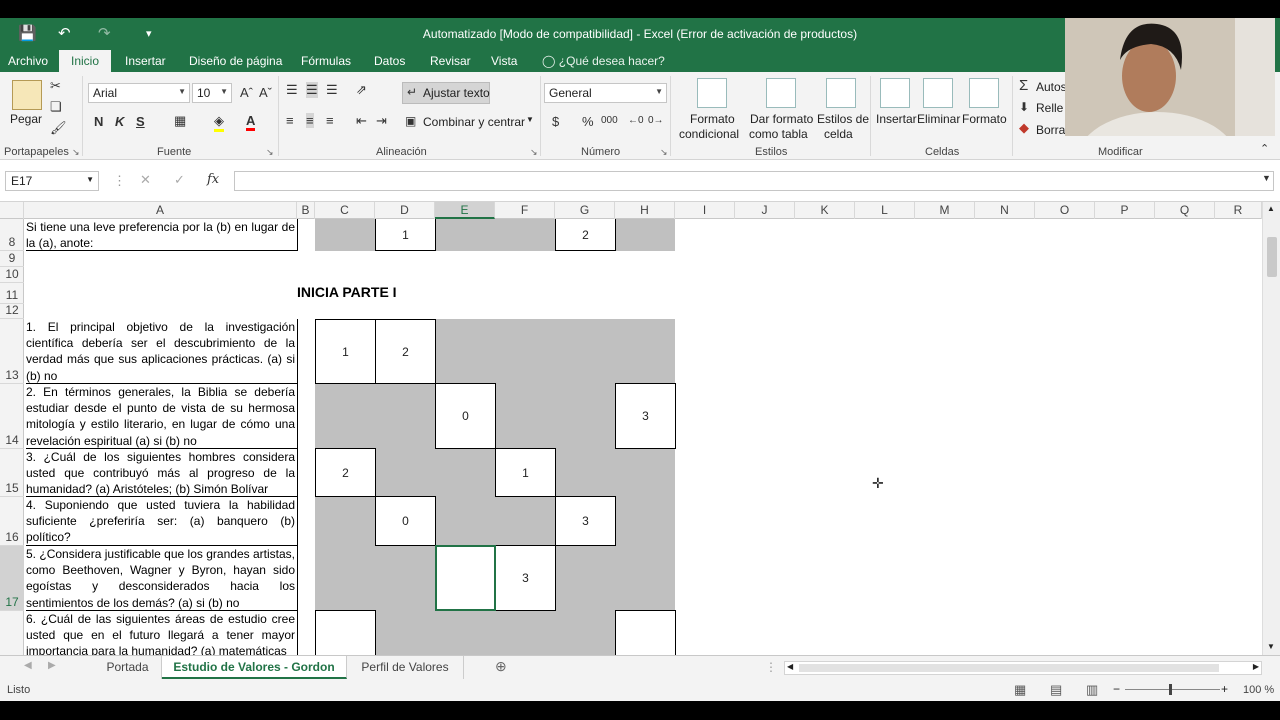 This screenshot has width=1280, height=720. Describe the element at coordinates (1258, 690) in the screenshot. I see `zoom-level: 100 %` at that location.